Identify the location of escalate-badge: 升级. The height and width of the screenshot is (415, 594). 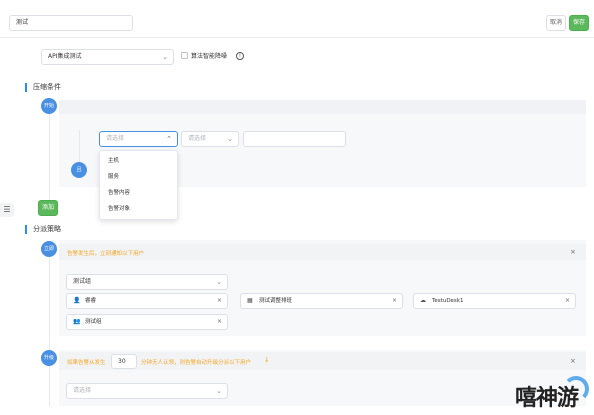
(49, 358).